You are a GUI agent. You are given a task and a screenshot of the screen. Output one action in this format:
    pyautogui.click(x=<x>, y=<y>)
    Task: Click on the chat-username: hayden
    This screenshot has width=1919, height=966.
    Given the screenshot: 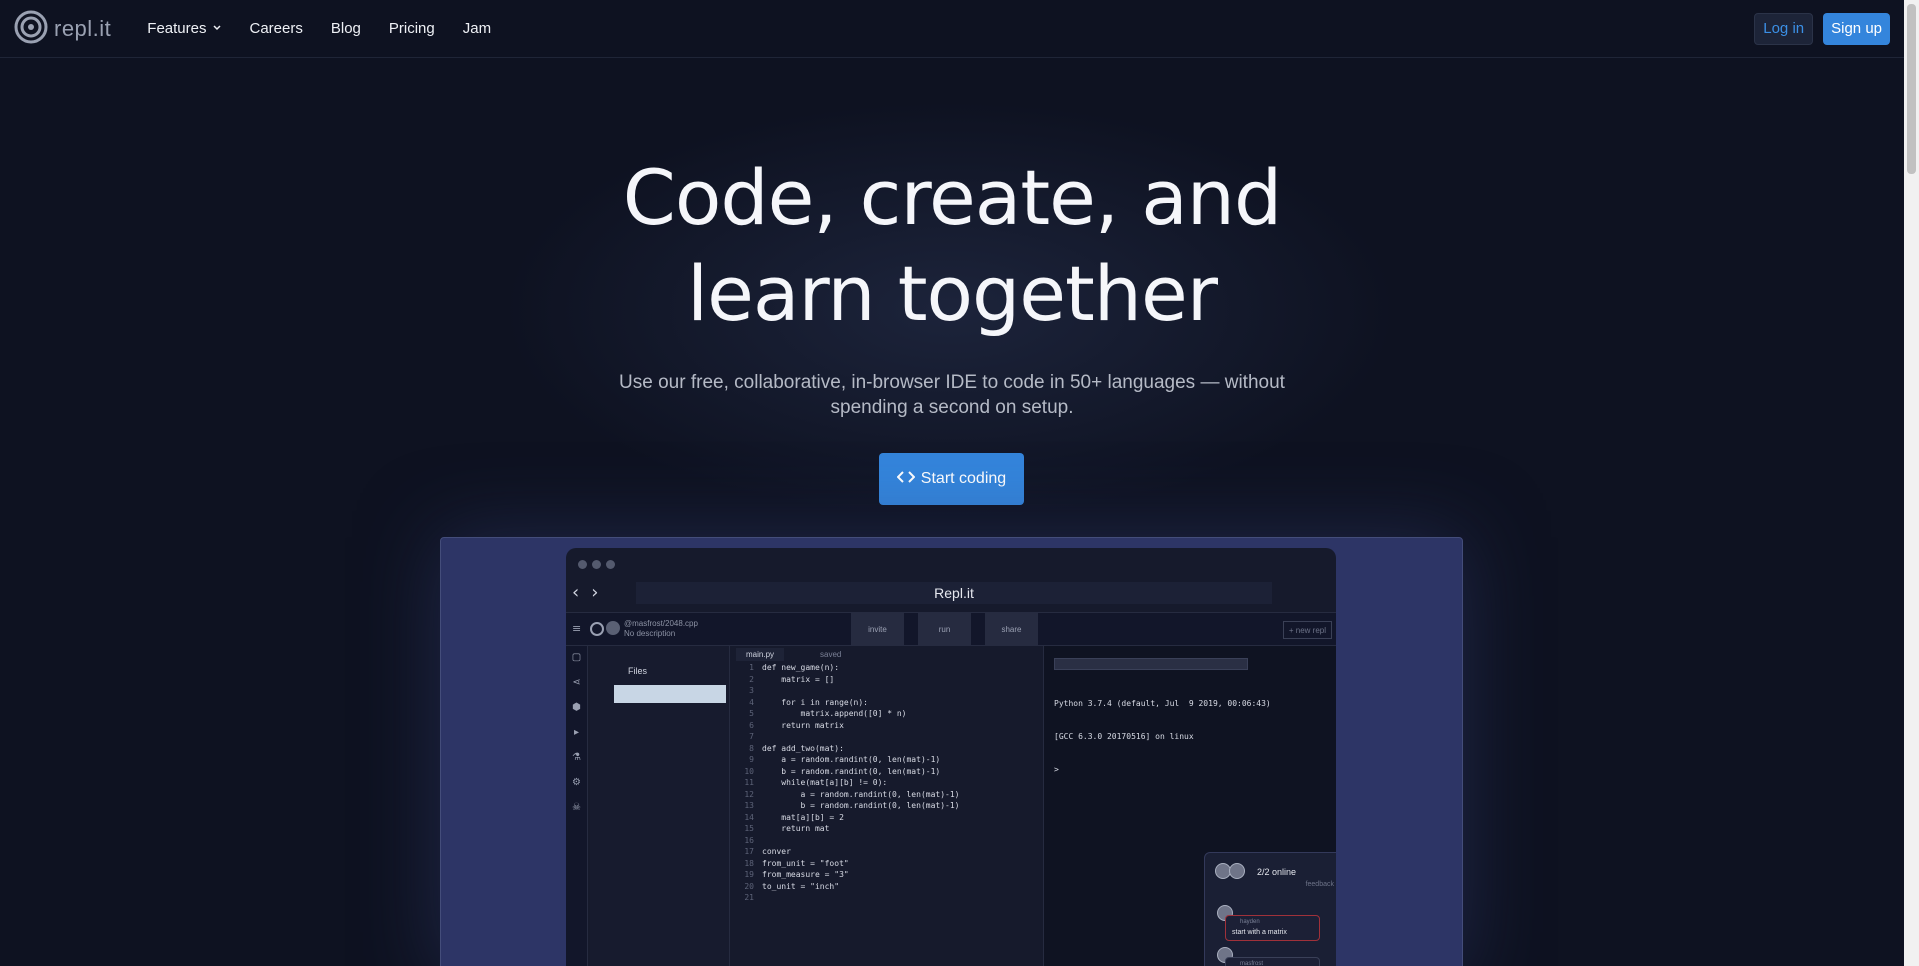 What is the action you would take?
    pyautogui.click(x=1250, y=922)
    